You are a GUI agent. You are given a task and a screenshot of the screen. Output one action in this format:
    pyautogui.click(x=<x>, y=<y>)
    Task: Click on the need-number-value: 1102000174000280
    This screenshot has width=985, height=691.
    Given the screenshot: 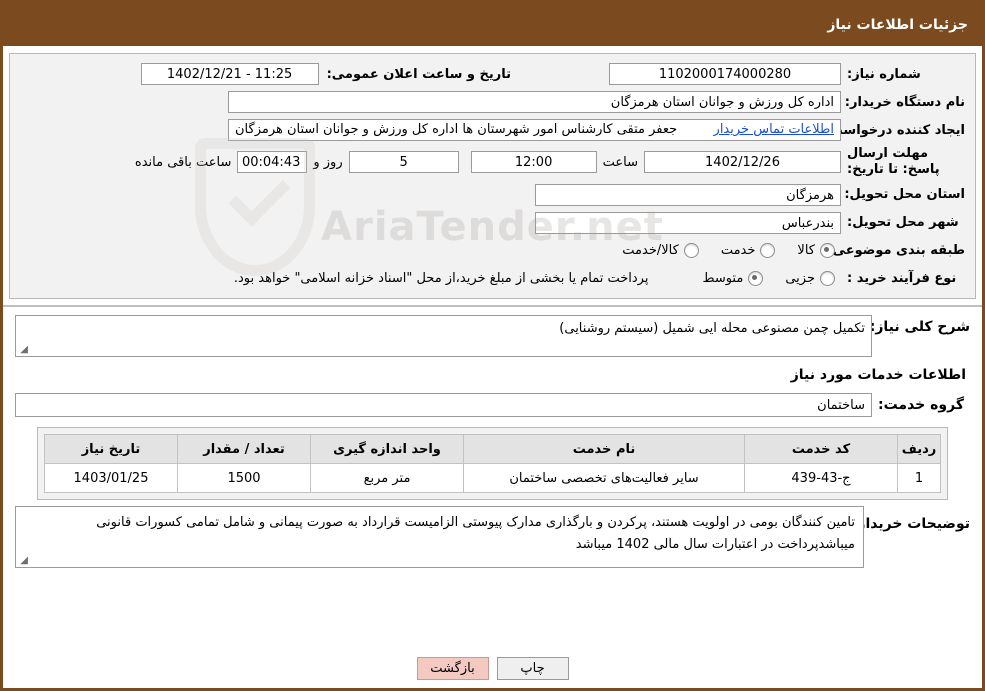 What is the action you would take?
    pyautogui.click(x=725, y=74)
    